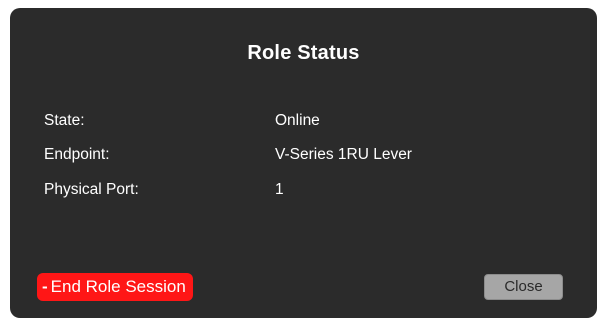  I want to click on physical-port-value: 1, so click(279, 189).